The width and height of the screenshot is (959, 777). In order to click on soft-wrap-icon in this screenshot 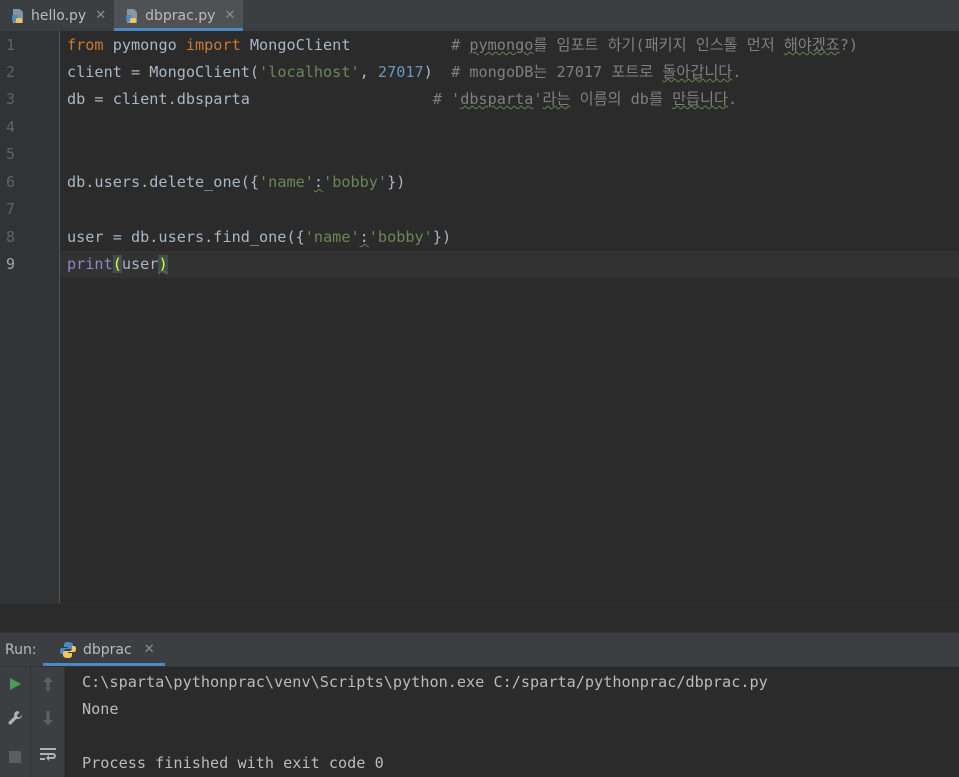, I will do `click(48, 754)`.